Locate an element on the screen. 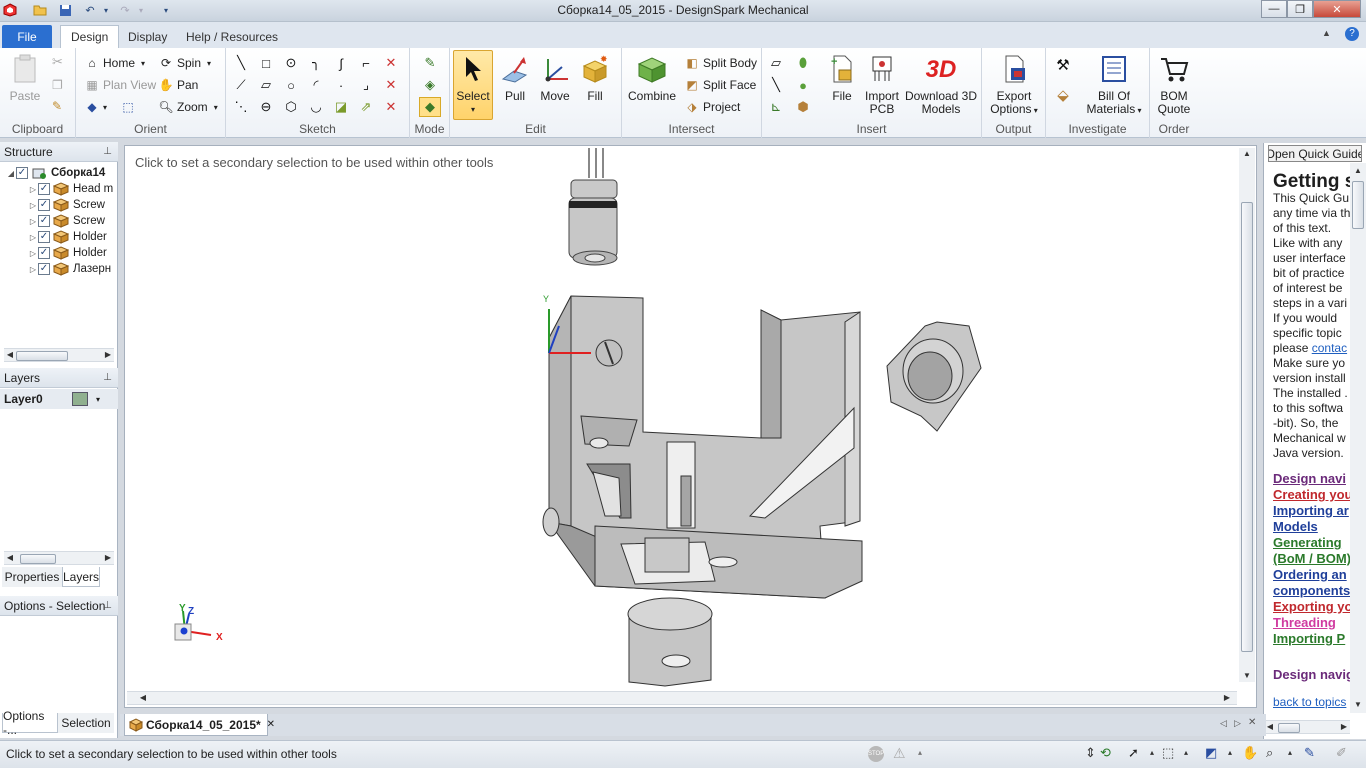 The width and height of the screenshot is (1366, 768). fill-button: ✸ Fill is located at coordinates (595, 77).